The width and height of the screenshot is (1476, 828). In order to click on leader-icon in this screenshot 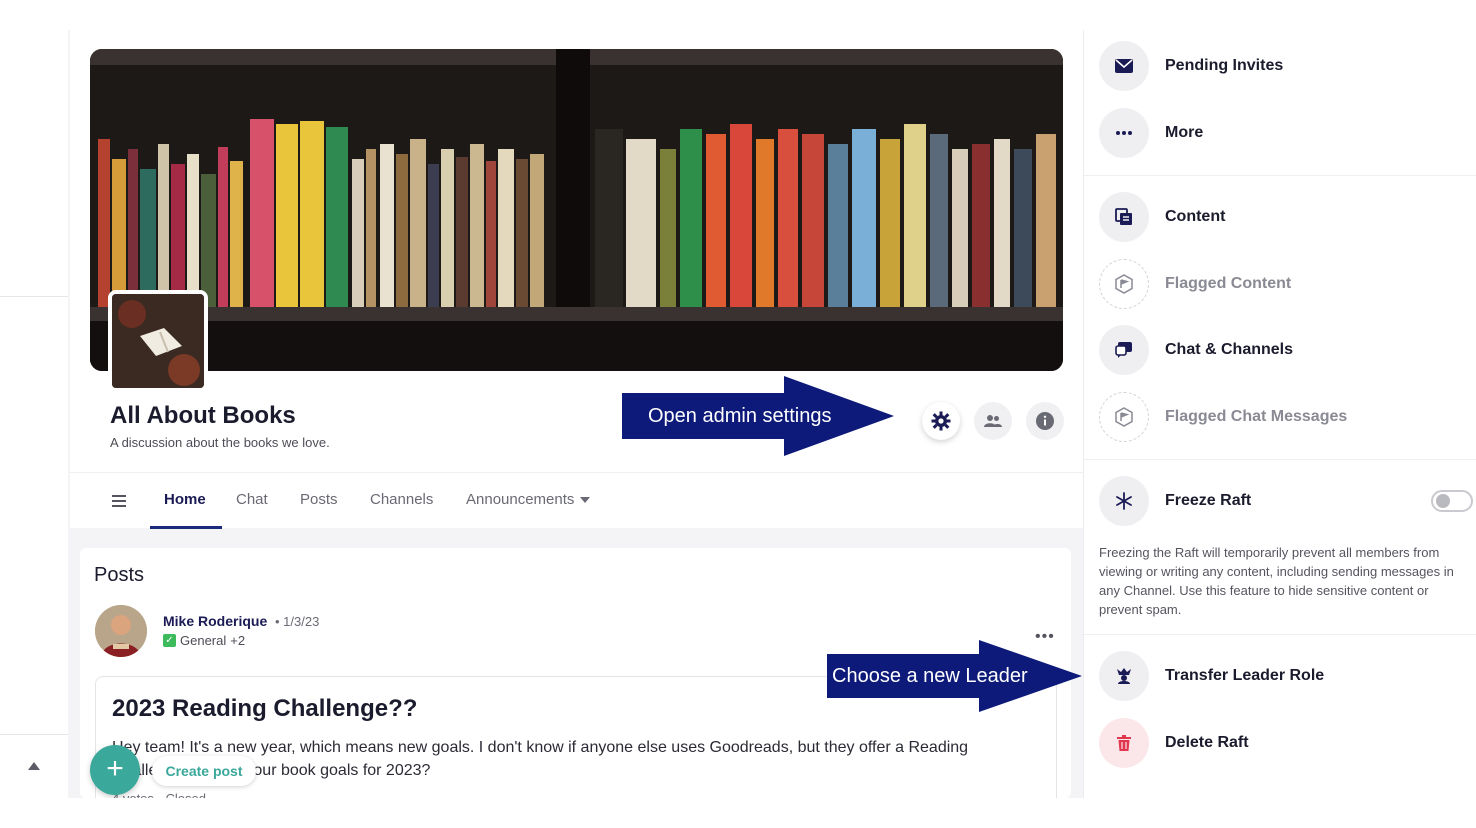, I will do `click(1124, 676)`.